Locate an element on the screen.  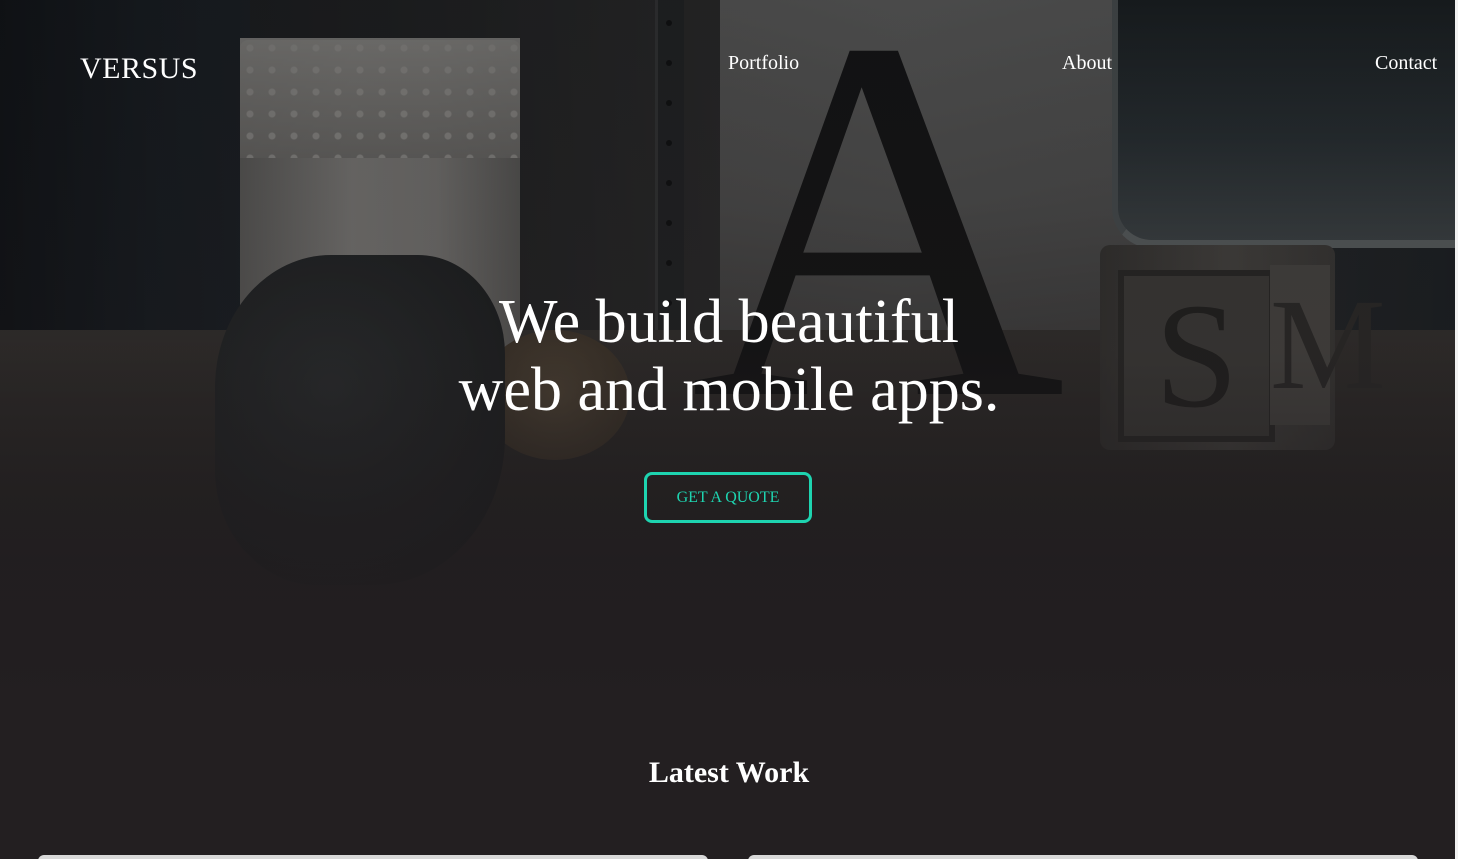
brand-logo: VERSUS is located at coordinates (139, 69).